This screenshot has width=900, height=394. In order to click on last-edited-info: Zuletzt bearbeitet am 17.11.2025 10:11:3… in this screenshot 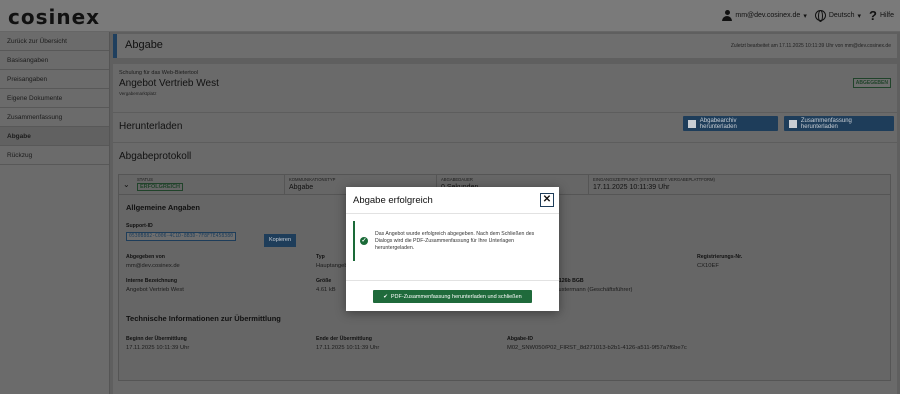, I will do `click(810, 46)`.